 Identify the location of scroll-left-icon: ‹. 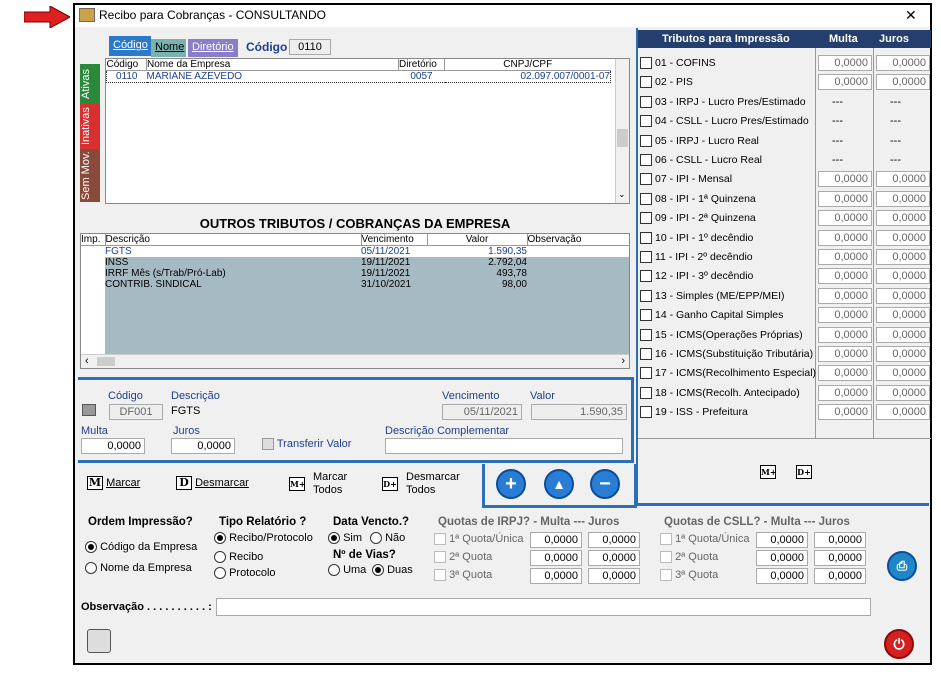
(87, 361).